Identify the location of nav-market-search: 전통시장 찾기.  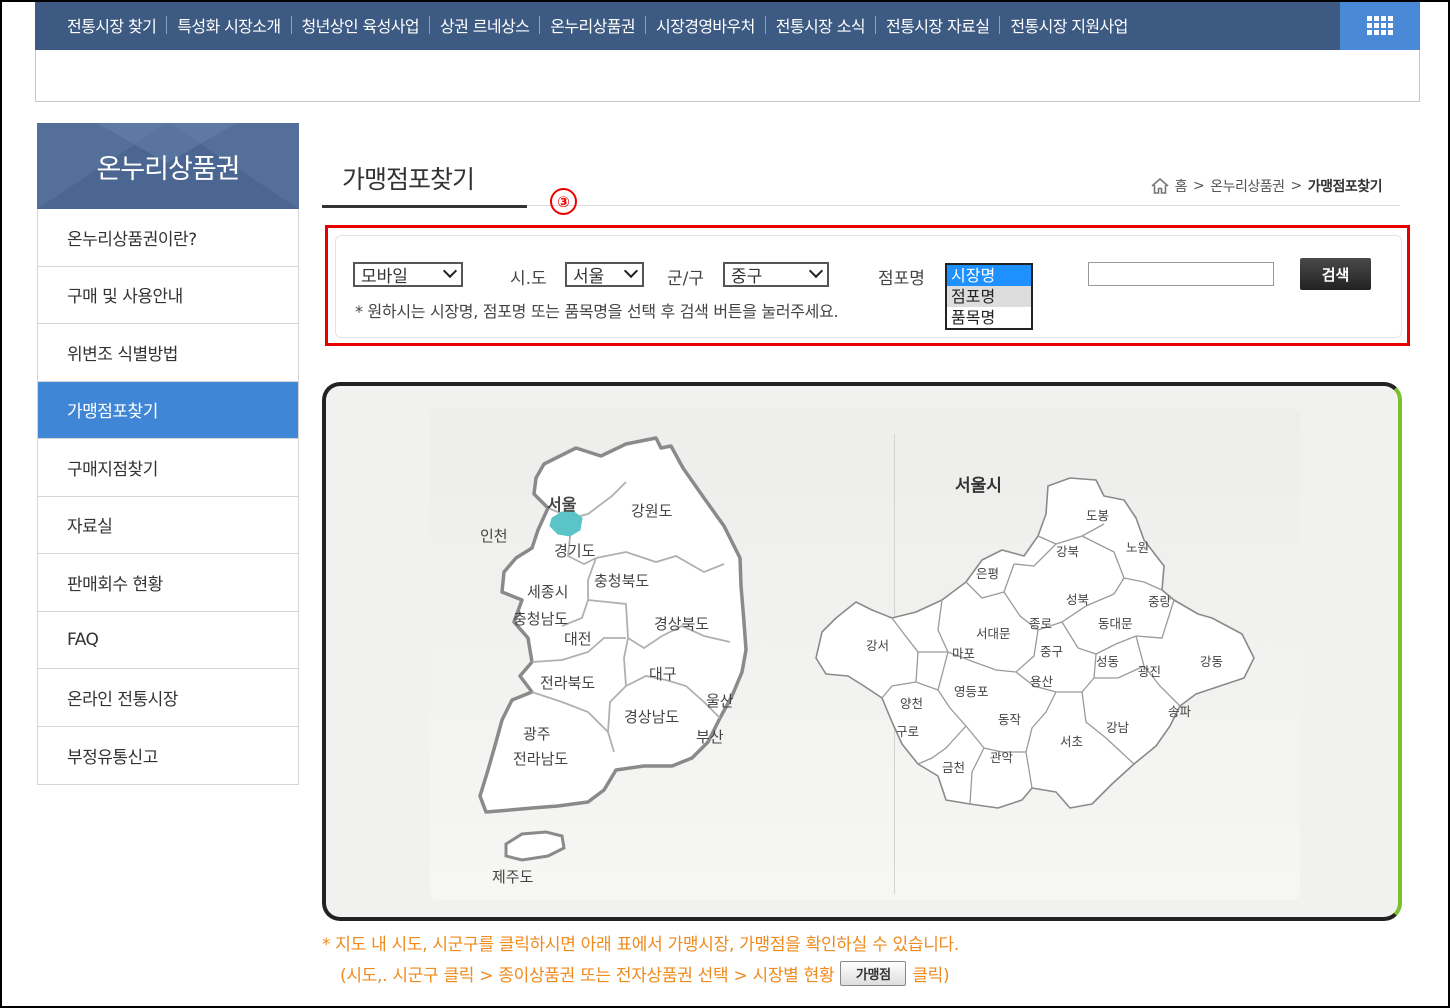
(111, 25).